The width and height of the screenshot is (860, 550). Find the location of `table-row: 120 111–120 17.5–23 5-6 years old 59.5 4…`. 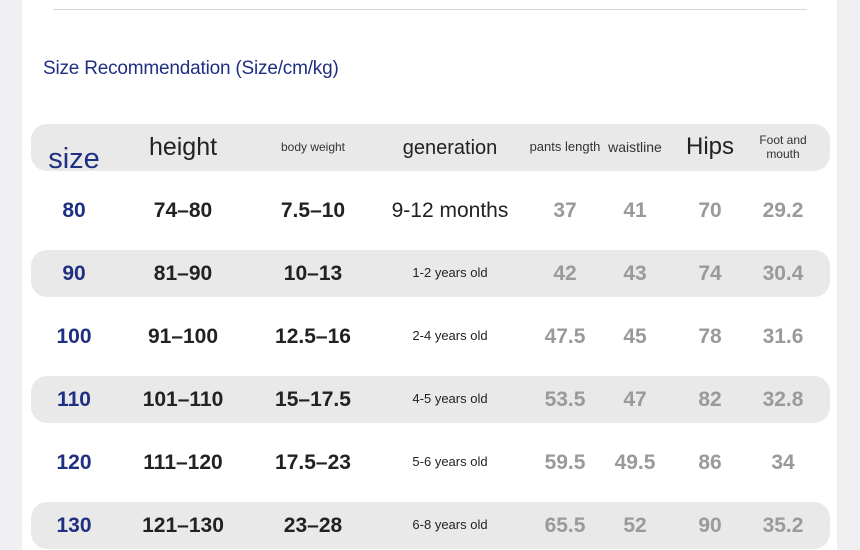

table-row: 120 111–120 17.5–23 5-6 years old 59.5 4… is located at coordinates (430, 462).